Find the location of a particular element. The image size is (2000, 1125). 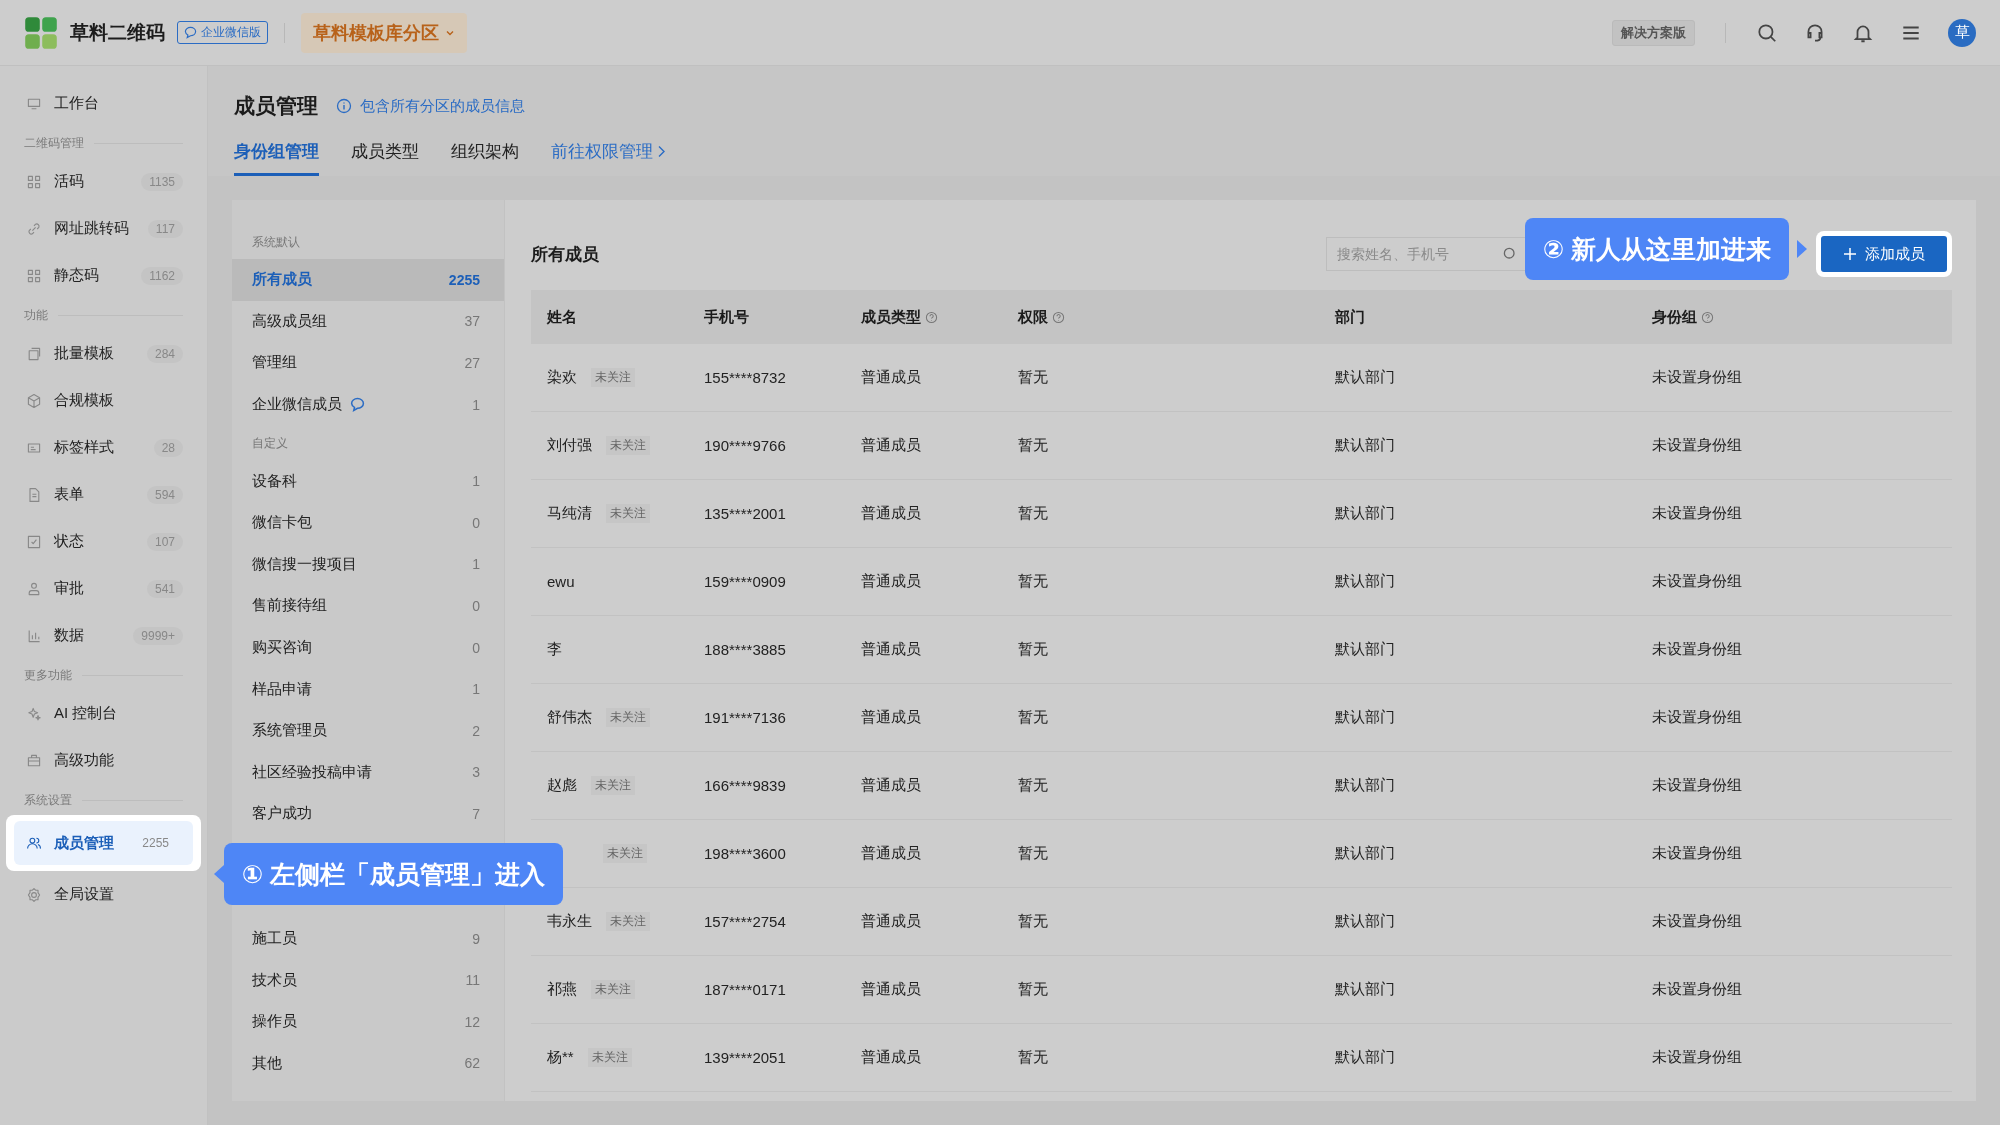

group-item: 其他 62 is located at coordinates (368, 1063).